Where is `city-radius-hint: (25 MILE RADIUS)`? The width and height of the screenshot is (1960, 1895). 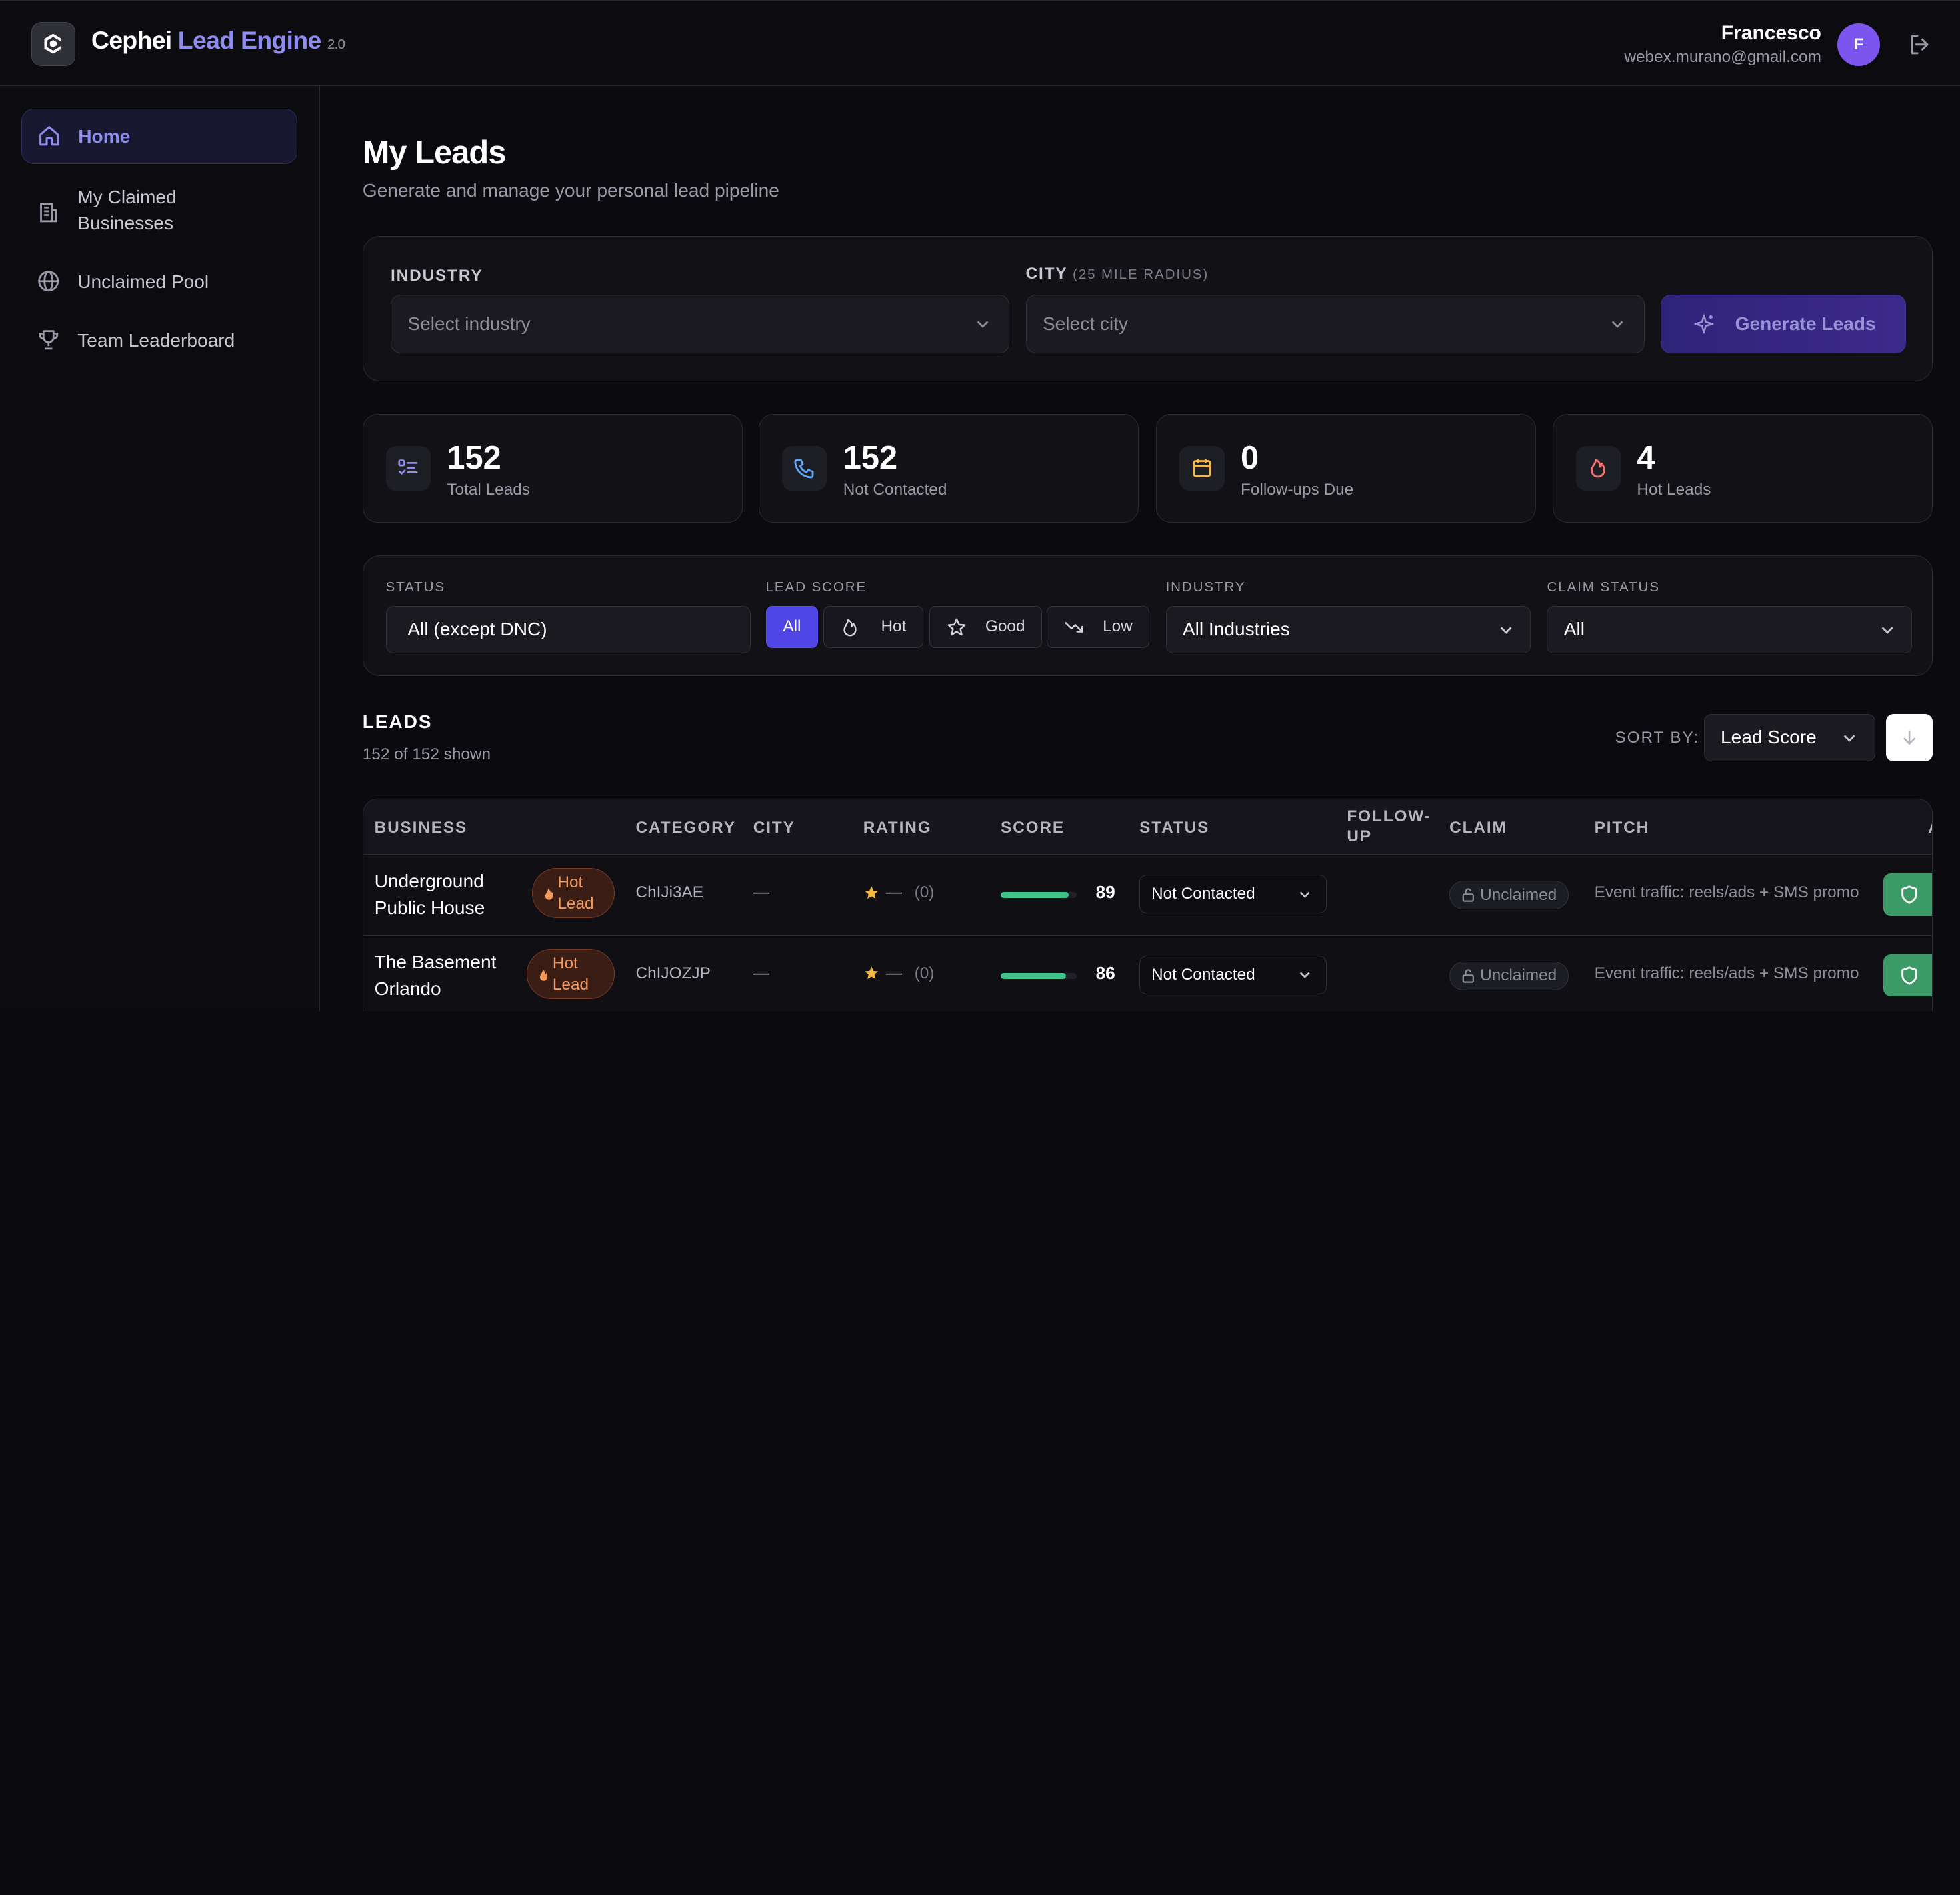
city-radius-hint: (25 MILE RADIUS) is located at coordinates (1141, 274).